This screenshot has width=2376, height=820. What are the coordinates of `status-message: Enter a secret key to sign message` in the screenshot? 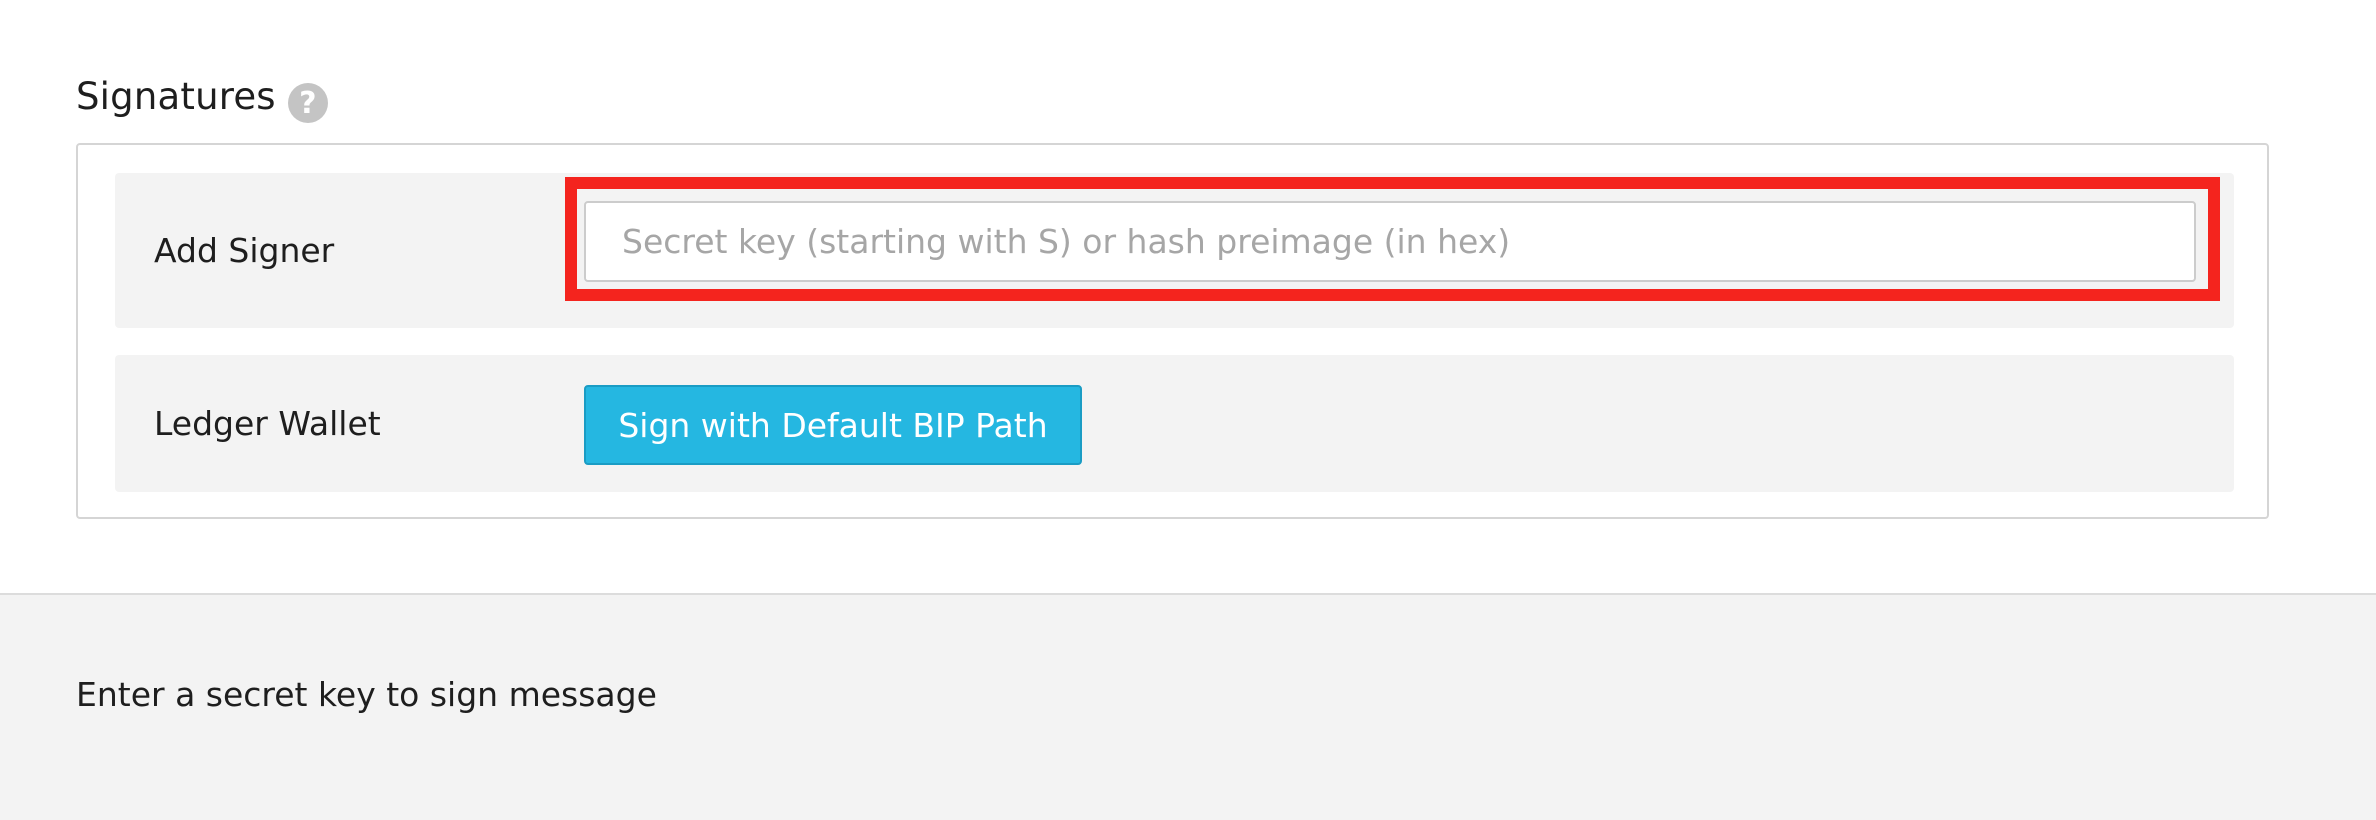 It's located at (366, 694).